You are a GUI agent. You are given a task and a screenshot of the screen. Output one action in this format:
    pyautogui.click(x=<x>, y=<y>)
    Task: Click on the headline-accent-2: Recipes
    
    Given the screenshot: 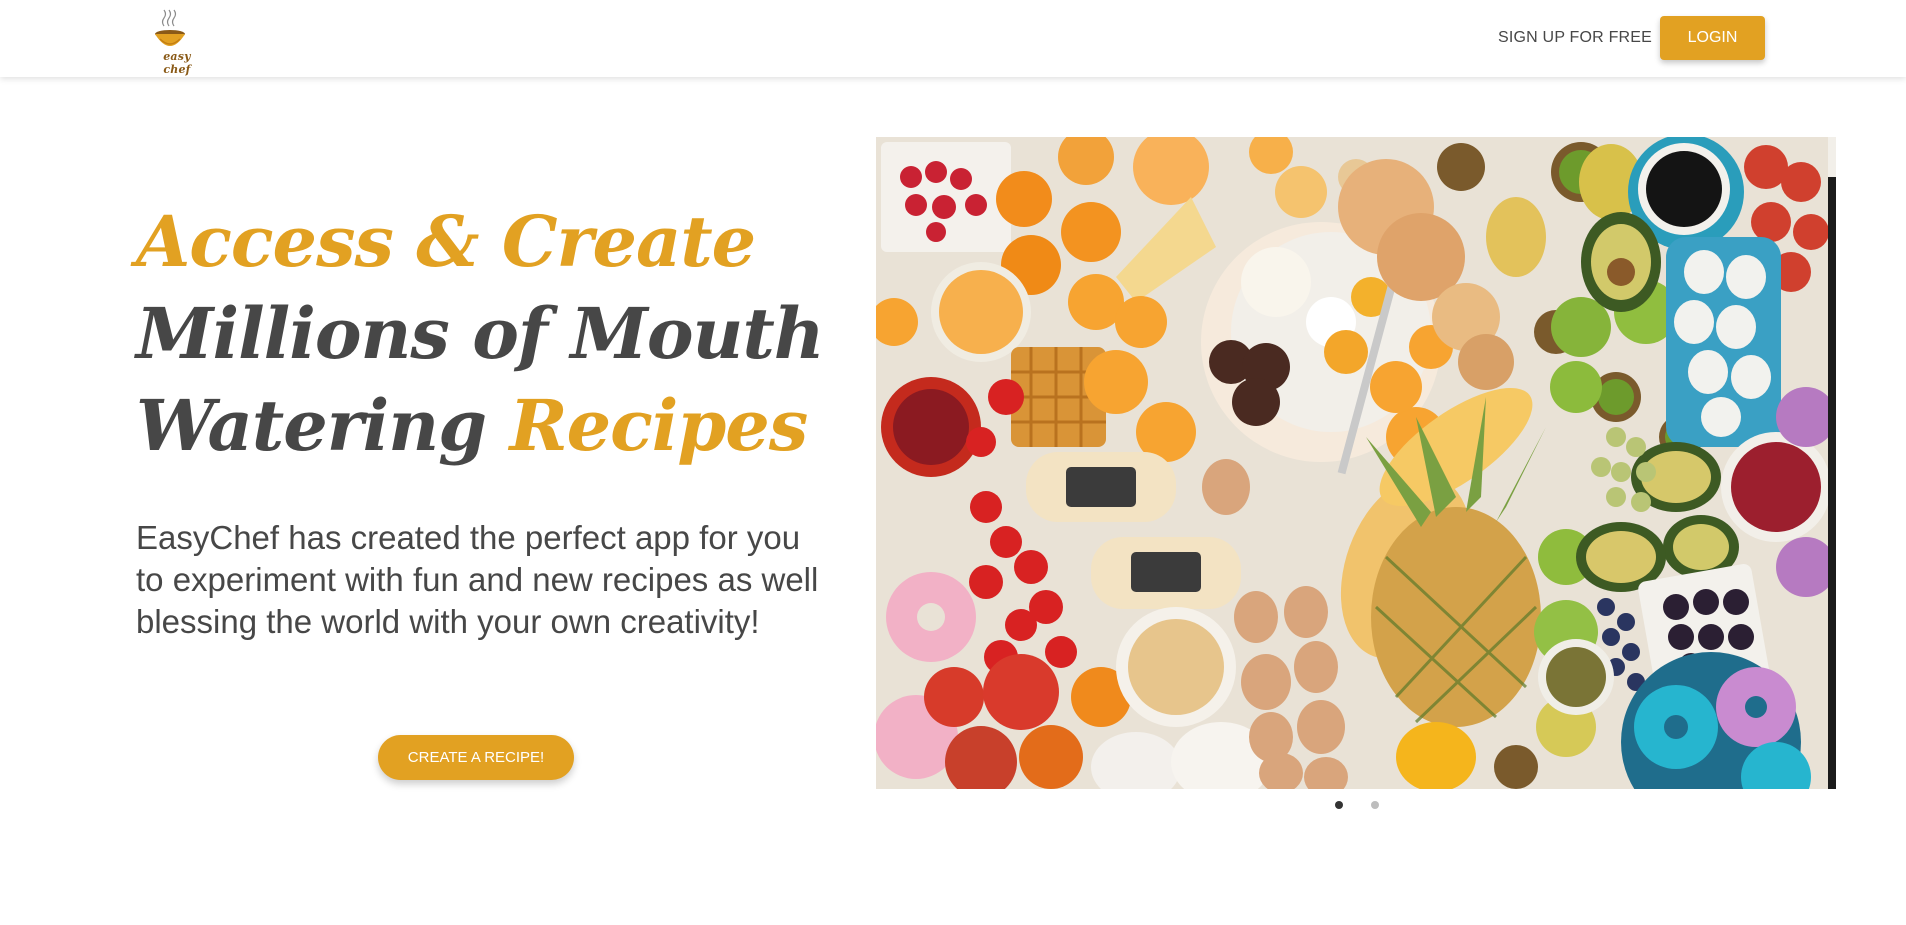 What is the action you would take?
    pyautogui.click(x=658, y=425)
    